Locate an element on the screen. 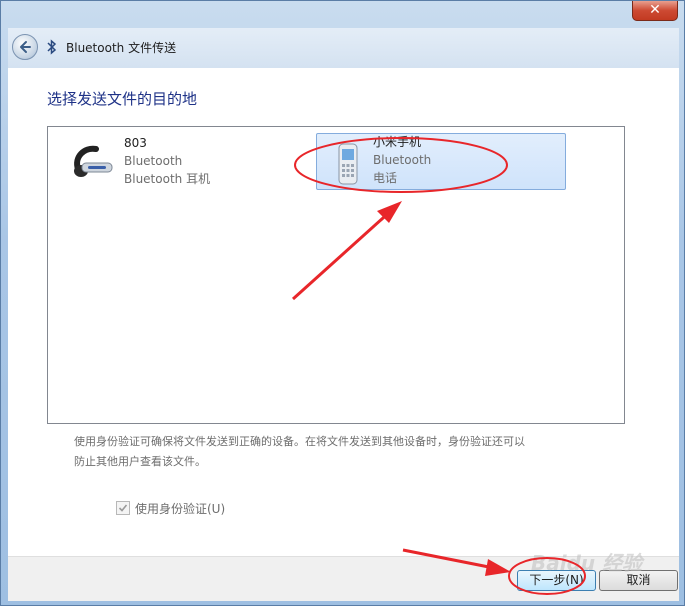  back-button is located at coordinates (25, 47).